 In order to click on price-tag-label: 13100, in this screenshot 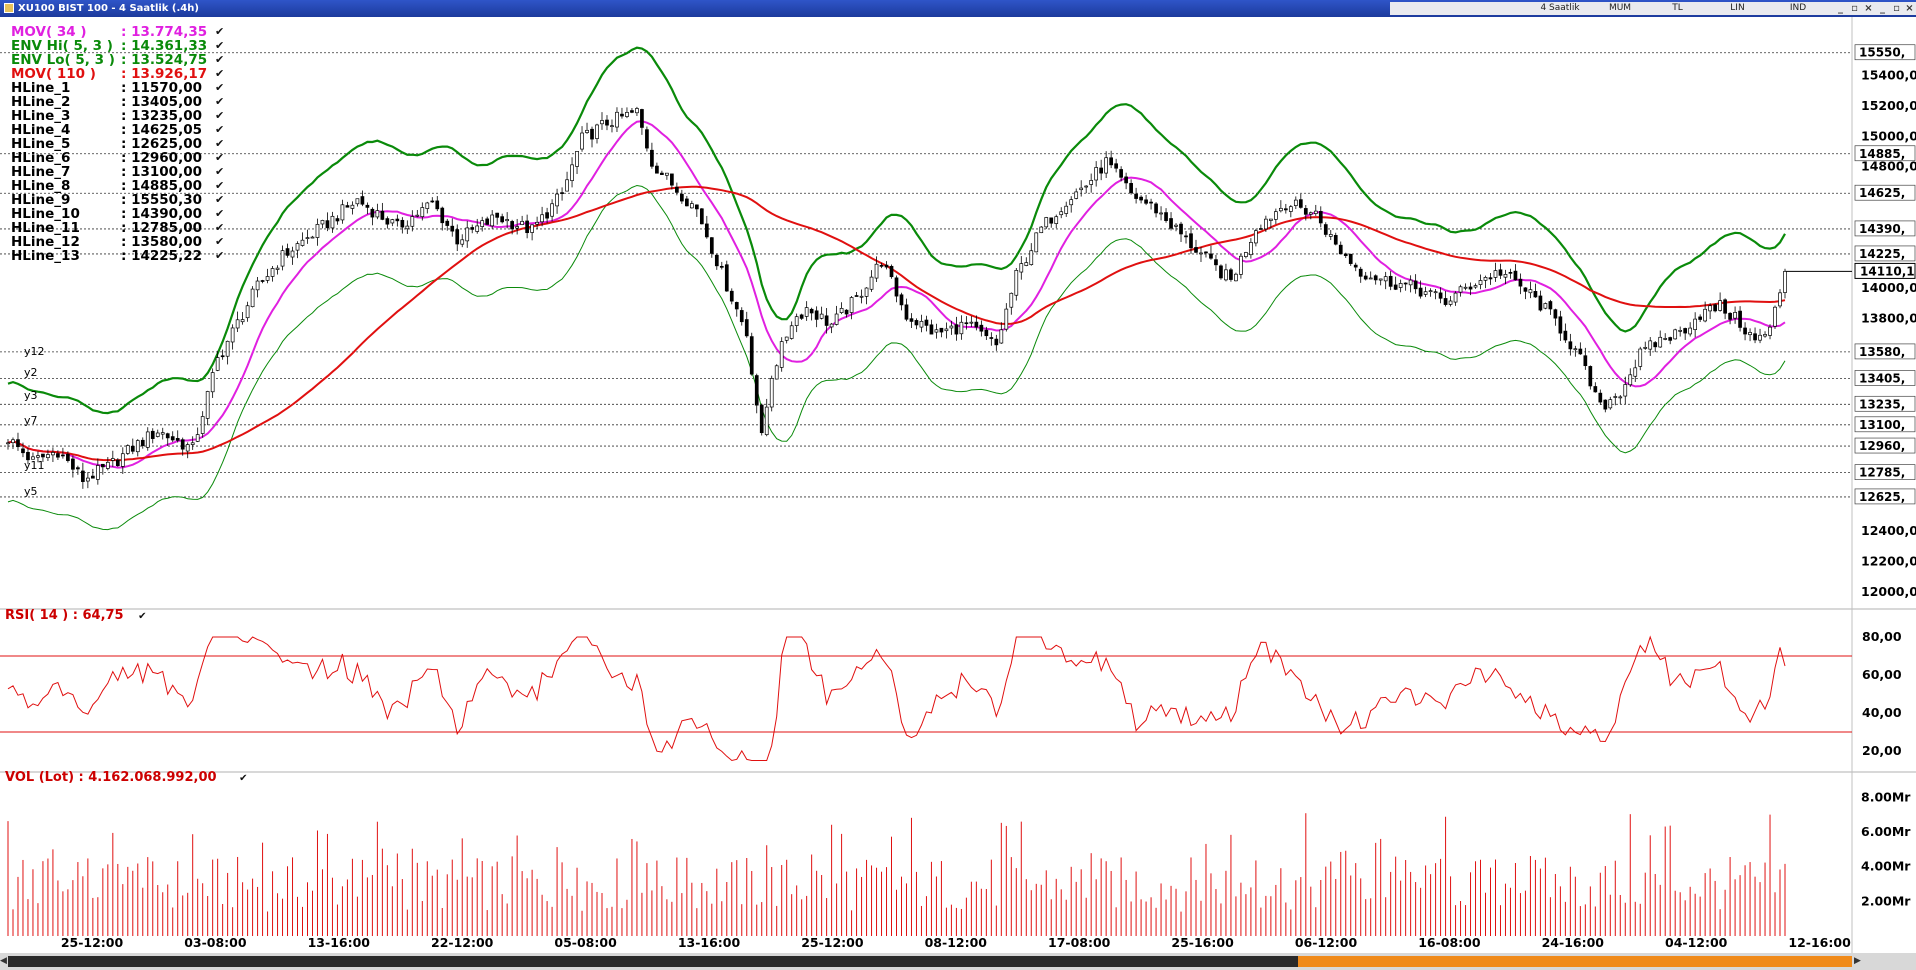, I will do `click(1882, 425)`.